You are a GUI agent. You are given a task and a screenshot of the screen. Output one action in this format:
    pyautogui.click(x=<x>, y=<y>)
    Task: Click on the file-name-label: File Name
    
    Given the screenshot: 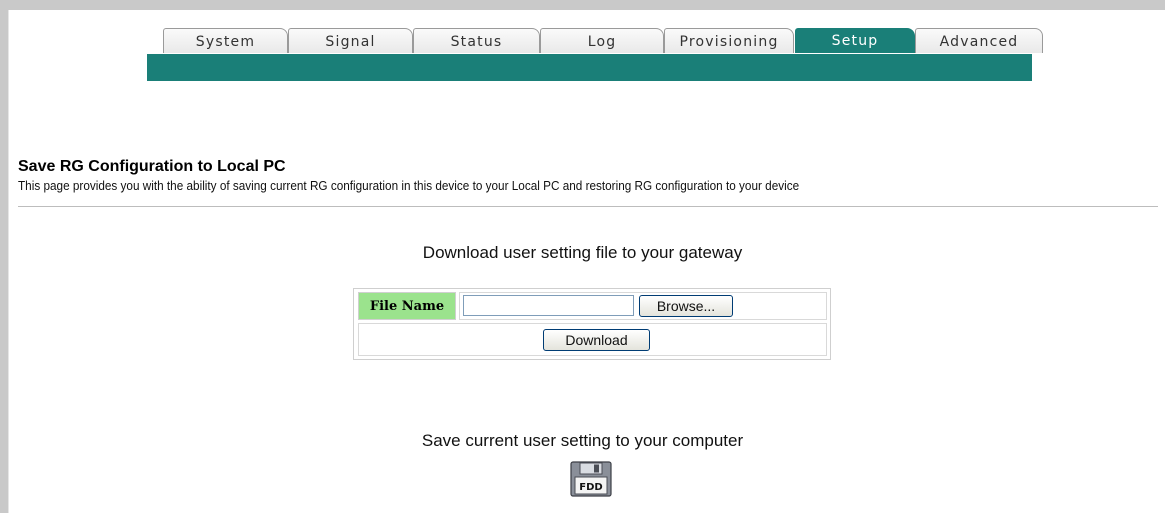 What is the action you would take?
    pyautogui.click(x=407, y=306)
    